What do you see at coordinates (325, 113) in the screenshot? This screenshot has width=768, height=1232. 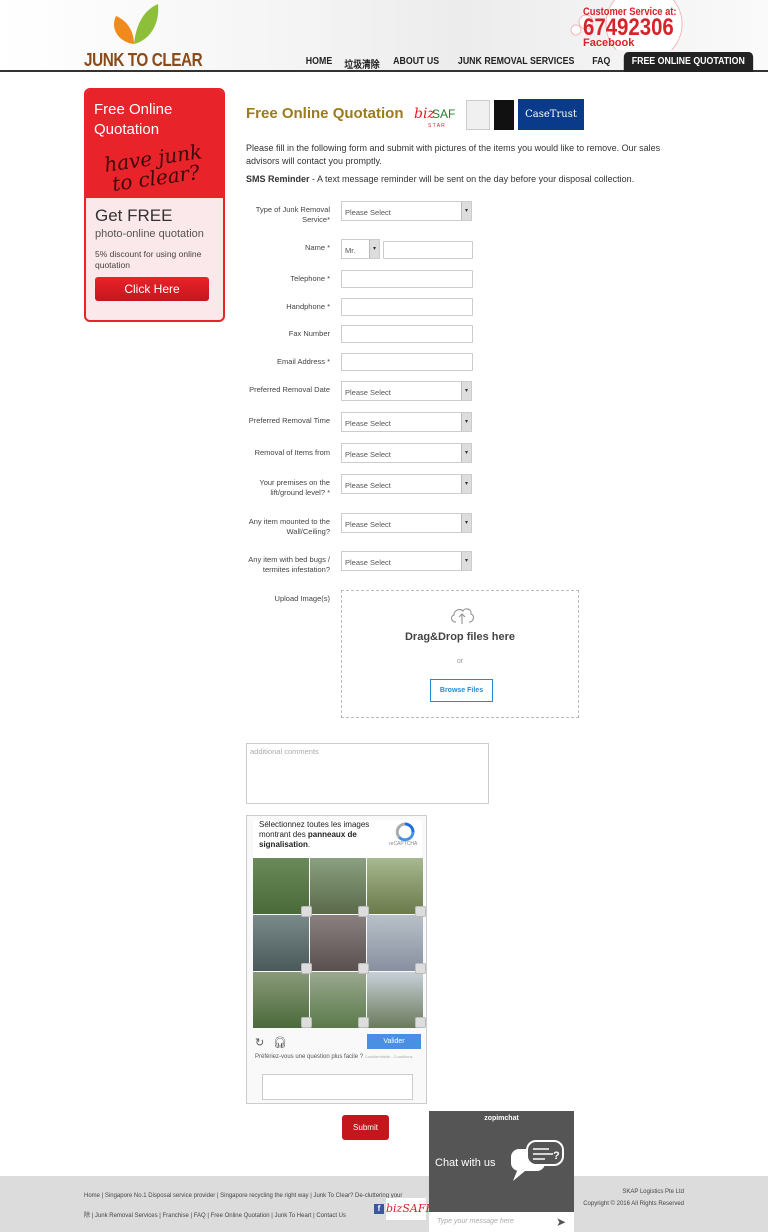 I see `page-title: Free Online Quotation` at bounding box center [325, 113].